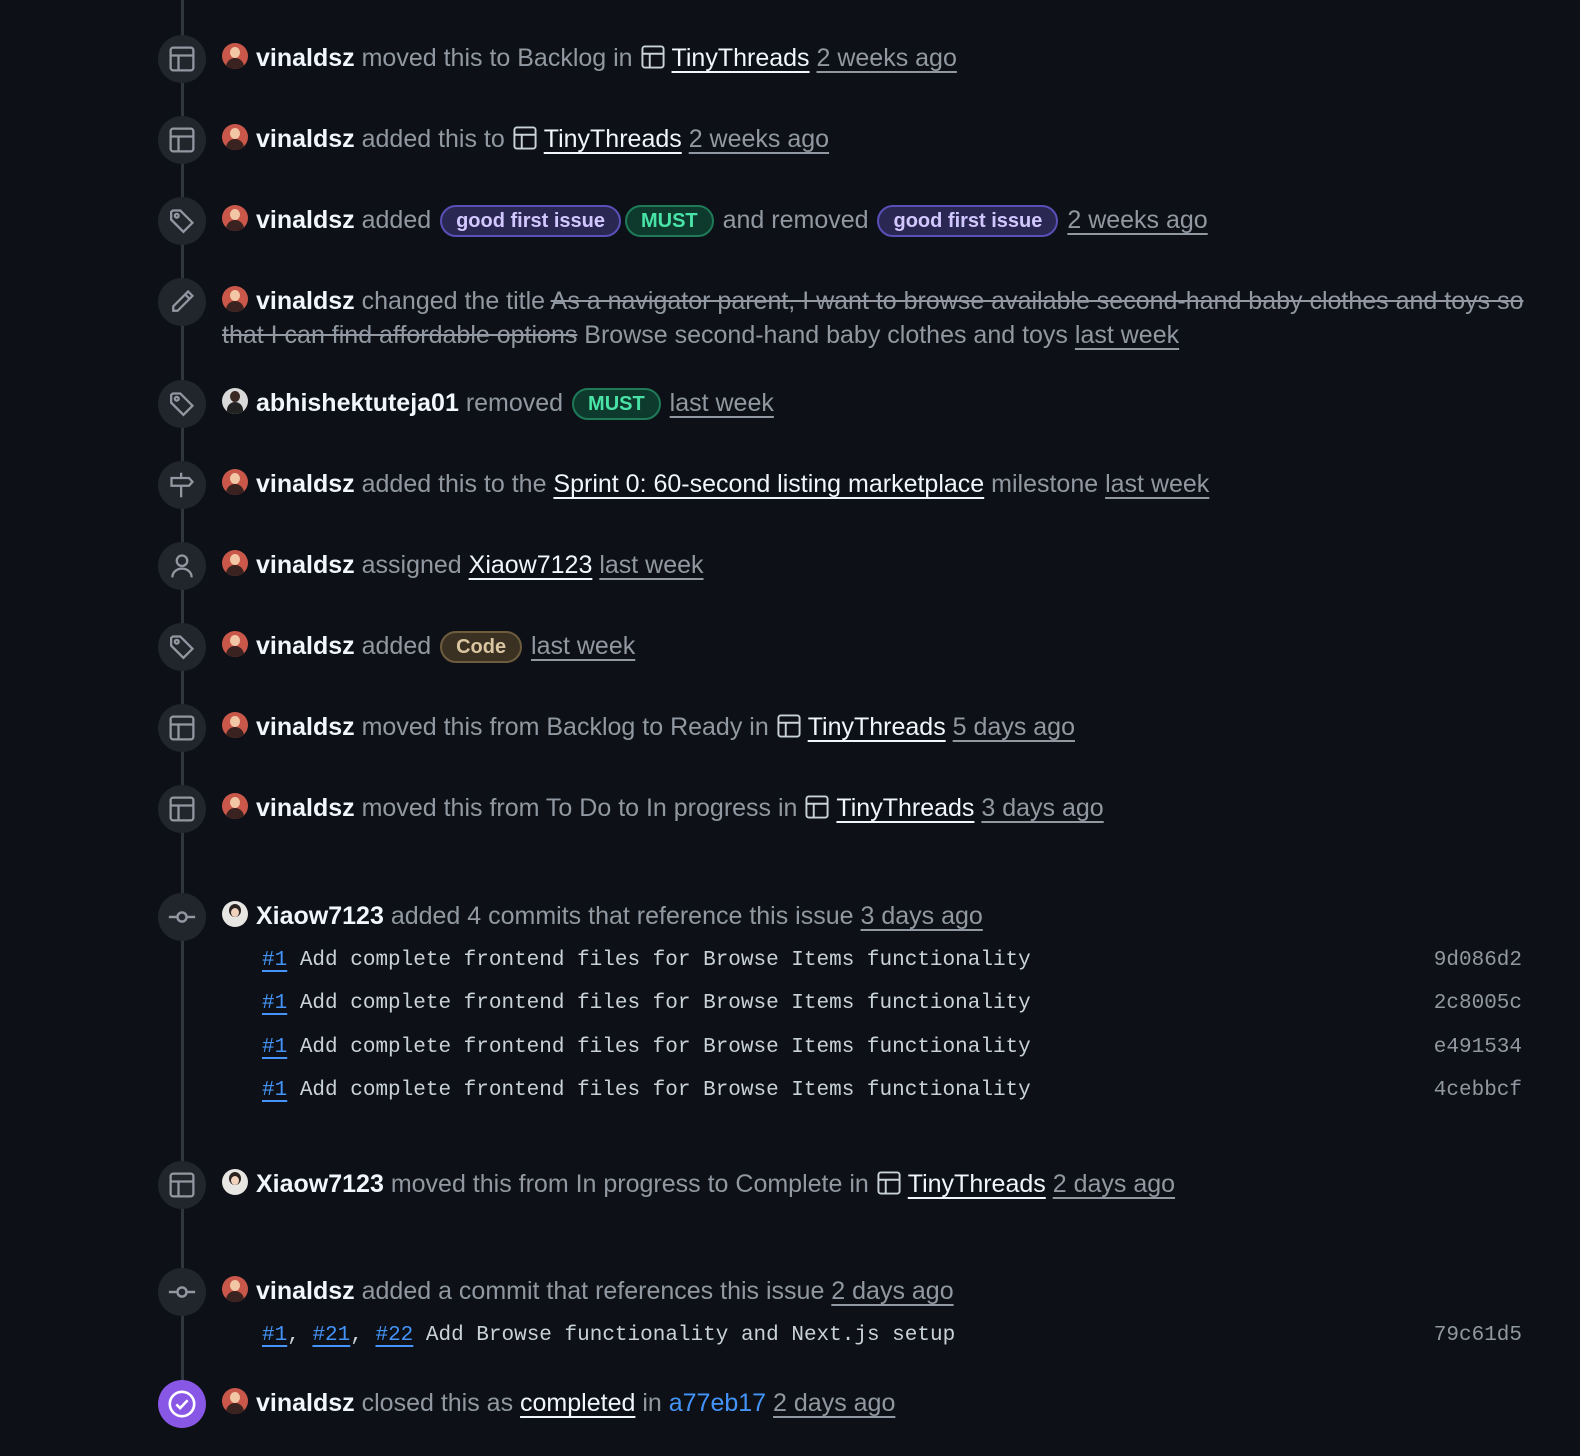 The image size is (1580, 1456). What do you see at coordinates (568, 727) in the screenshot?
I see `event-text: moved this from Backlog to Ready in` at bounding box center [568, 727].